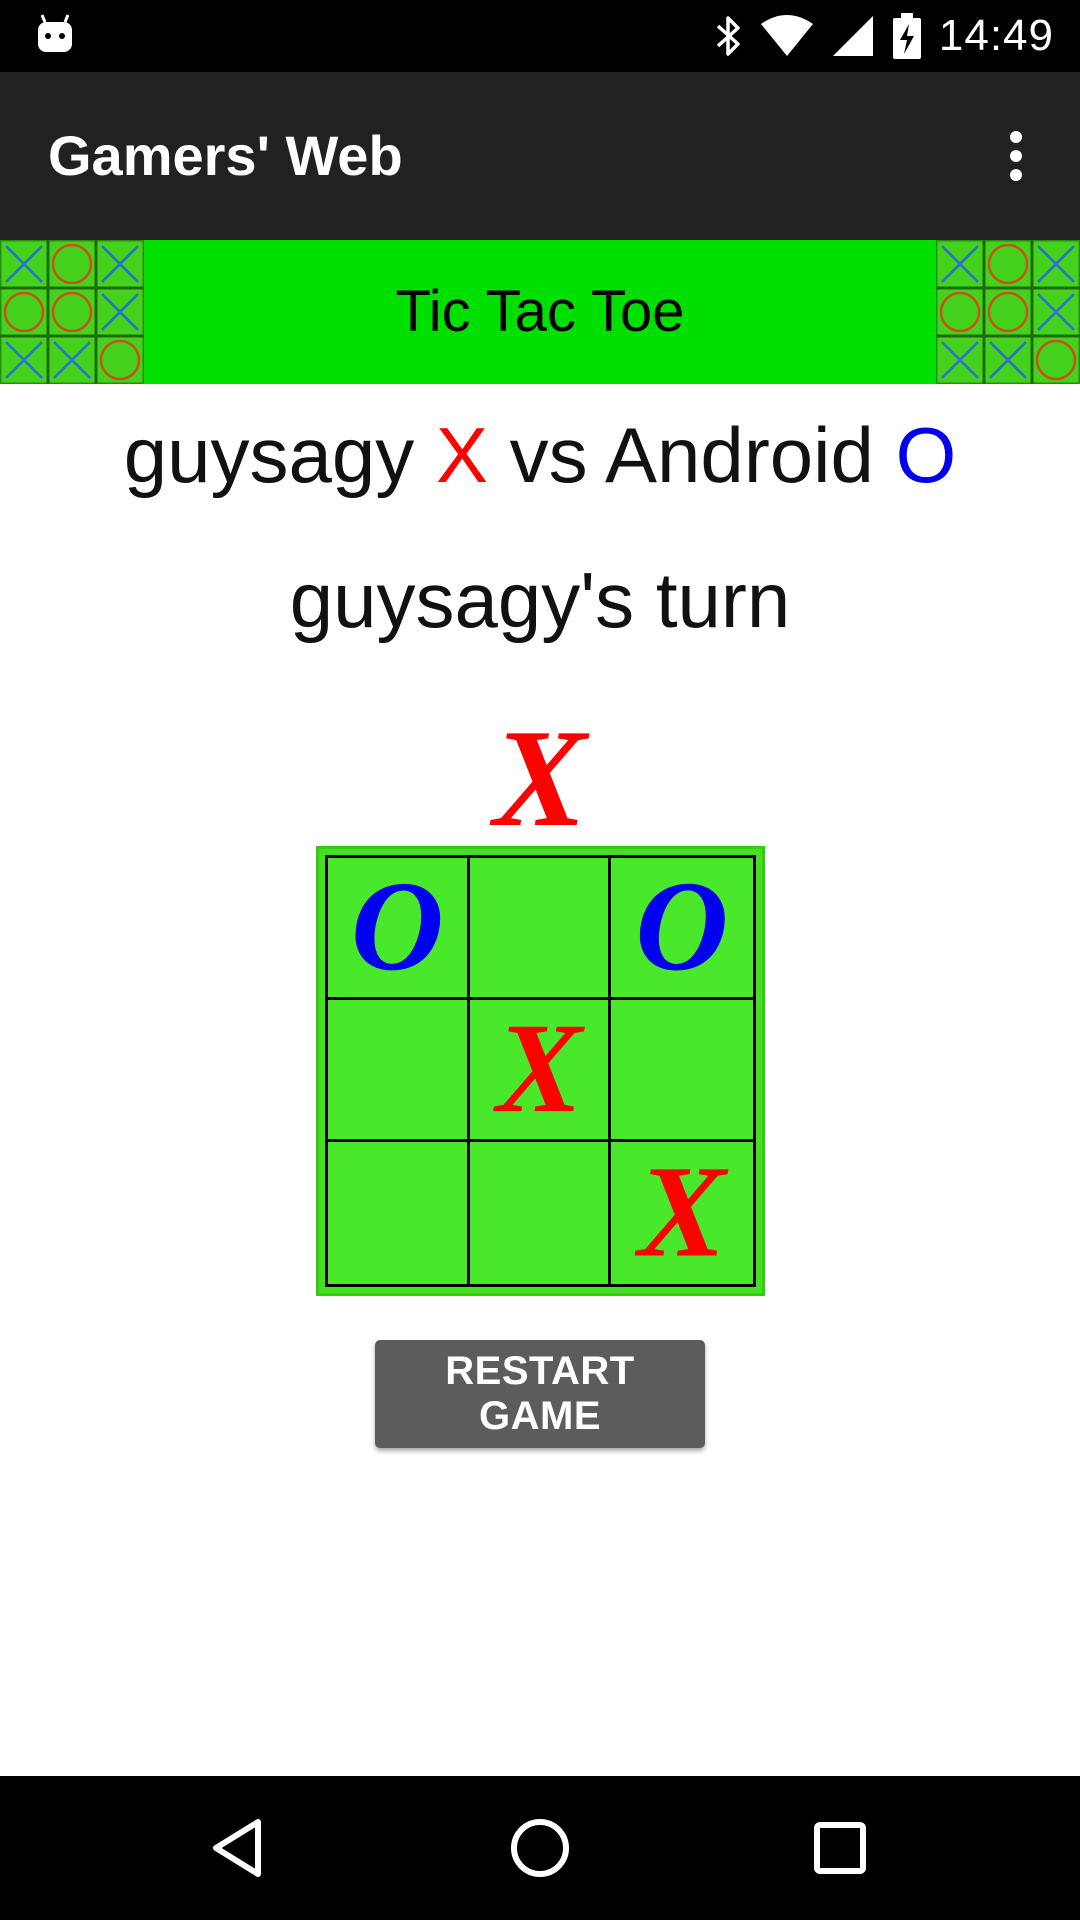 Image resolution: width=1080 pixels, height=1920 pixels. Describe the element at coordinates (540, 156) in the screenshot. I see `app-bar: Gamers' Web` at that location.